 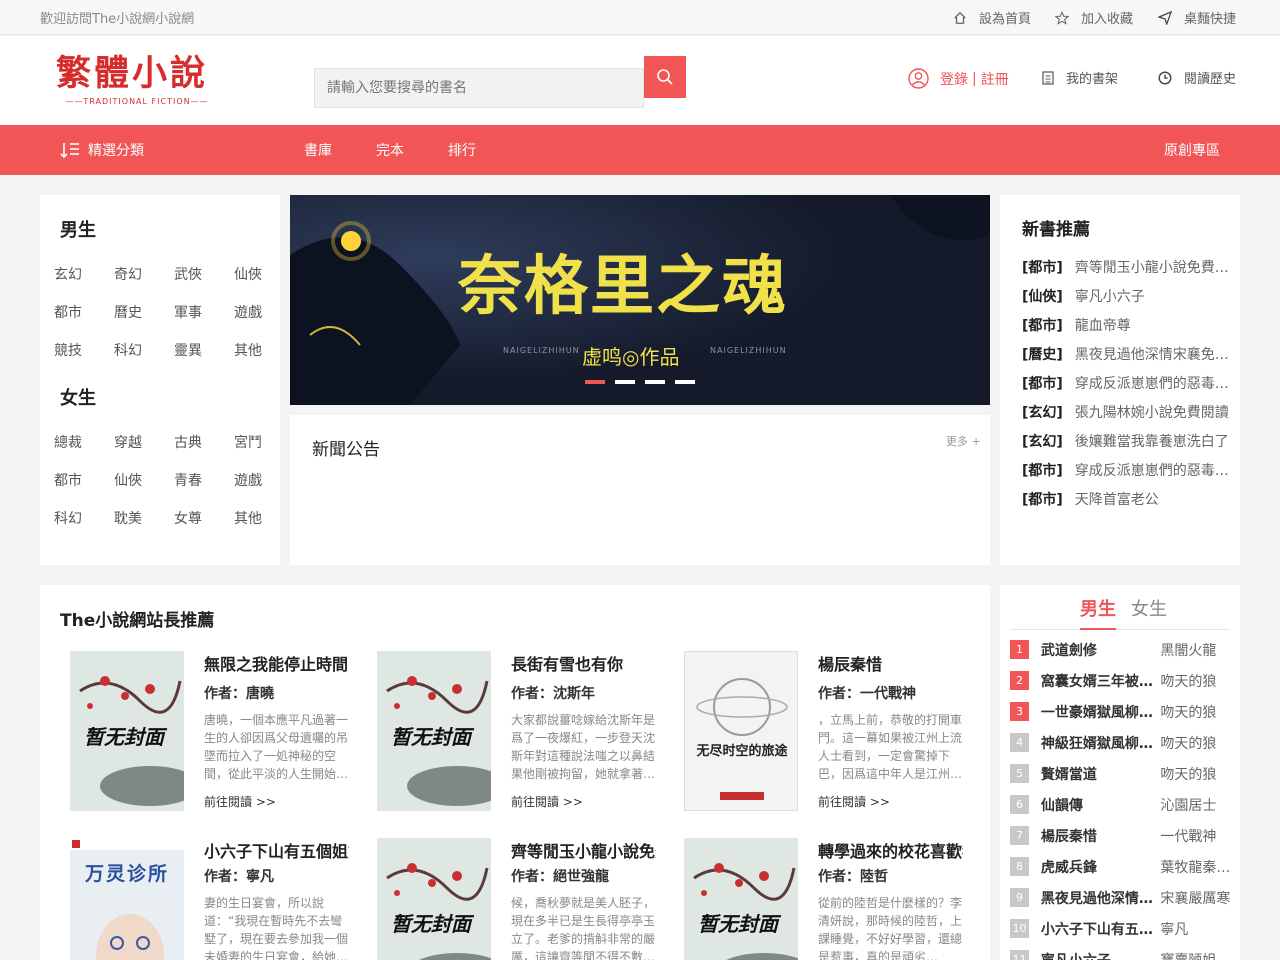 What do you see at coordinates (479, 88) in the screenshot?
I see `search-input` at bounding box center [479, 88].